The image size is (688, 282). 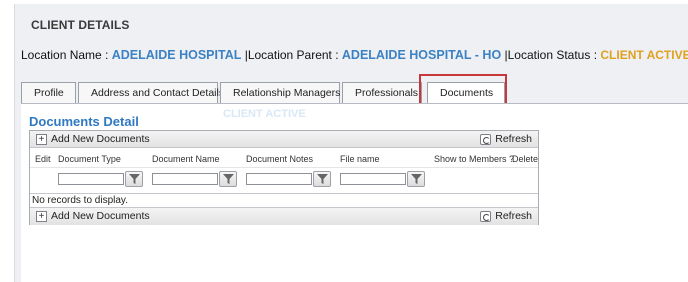 What do you see at coordinates (7, 141) in the screenshot?
I see `left-margin` at bounding box center [7, 141].